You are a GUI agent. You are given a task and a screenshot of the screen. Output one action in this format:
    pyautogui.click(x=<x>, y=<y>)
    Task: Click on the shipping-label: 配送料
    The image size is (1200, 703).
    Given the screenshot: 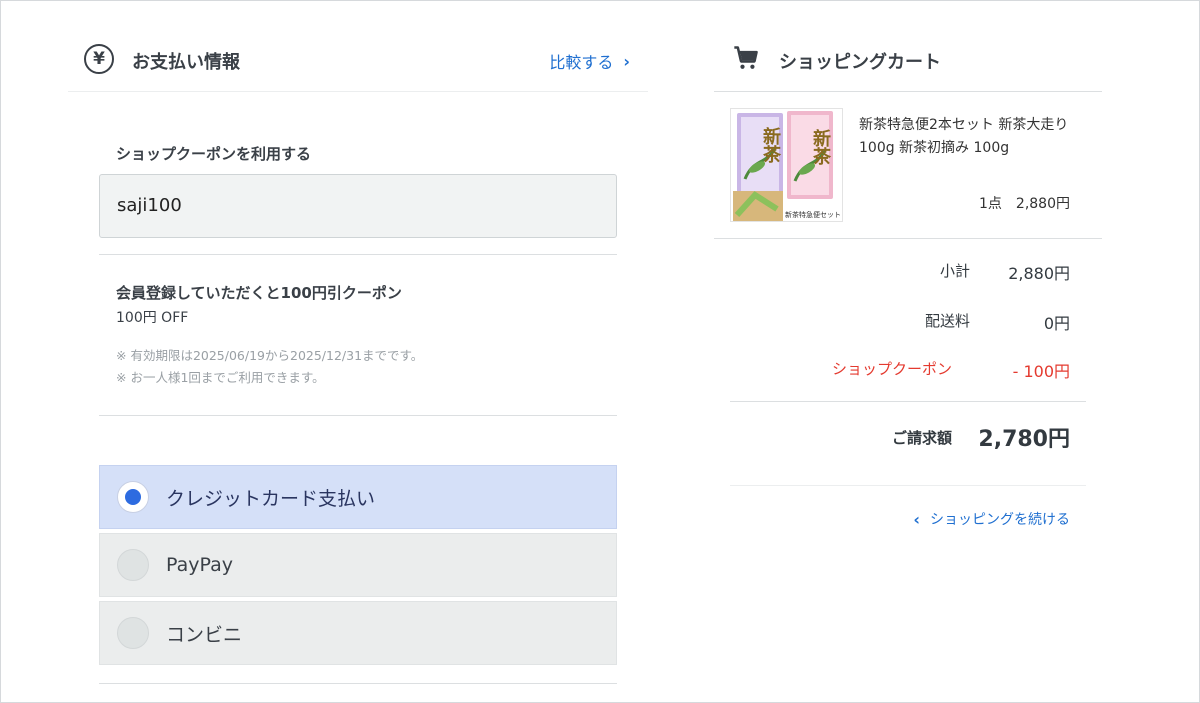 What is the action you would take?
    pyautogui.click(x=947, y=321)
    